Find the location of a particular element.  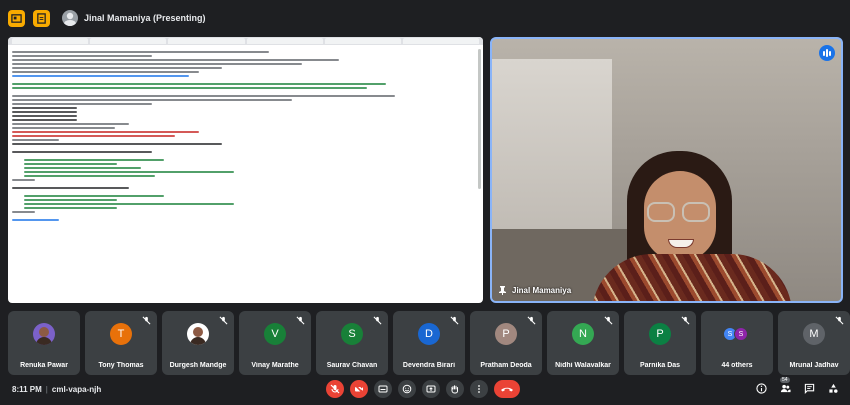

layout-button is located at coordinates (16, 18).